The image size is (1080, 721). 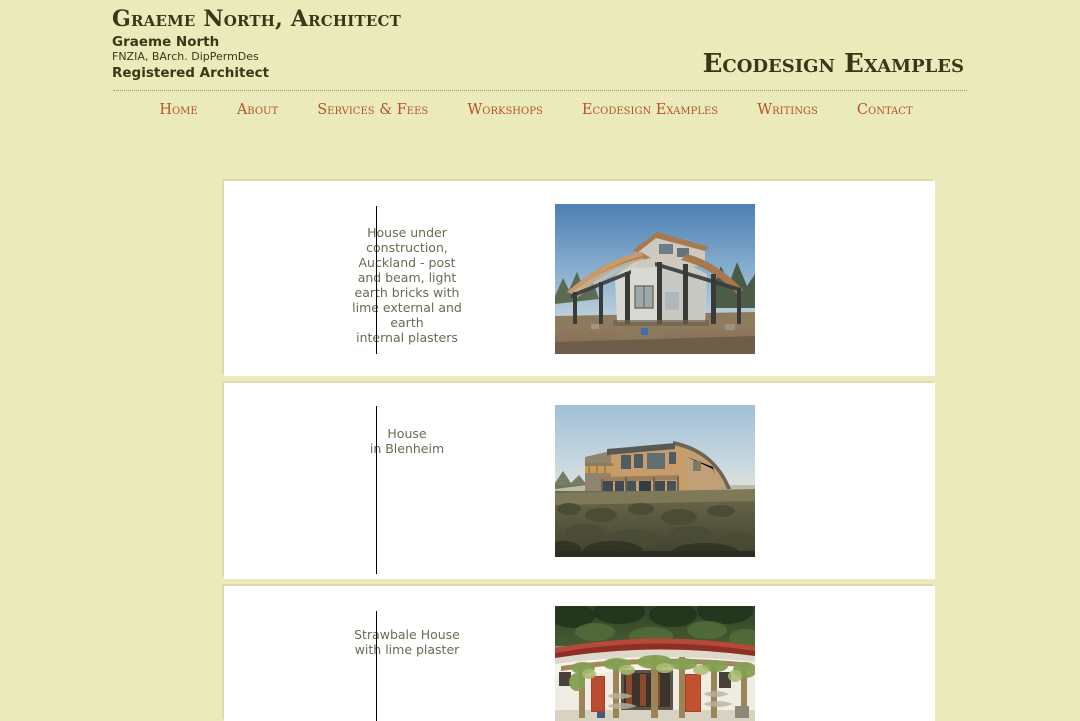 What do you see at coordinates (407, 277) in the screenshot?
I see `caption-line: and beam, light` at bounding box center [407, 277].